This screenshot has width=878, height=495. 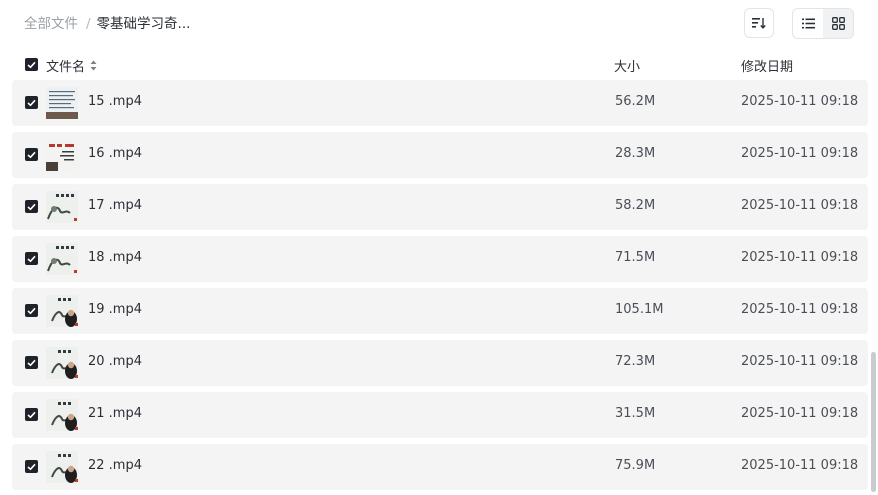 I want to click on grid-view-icon, so click(x=838, y=23).